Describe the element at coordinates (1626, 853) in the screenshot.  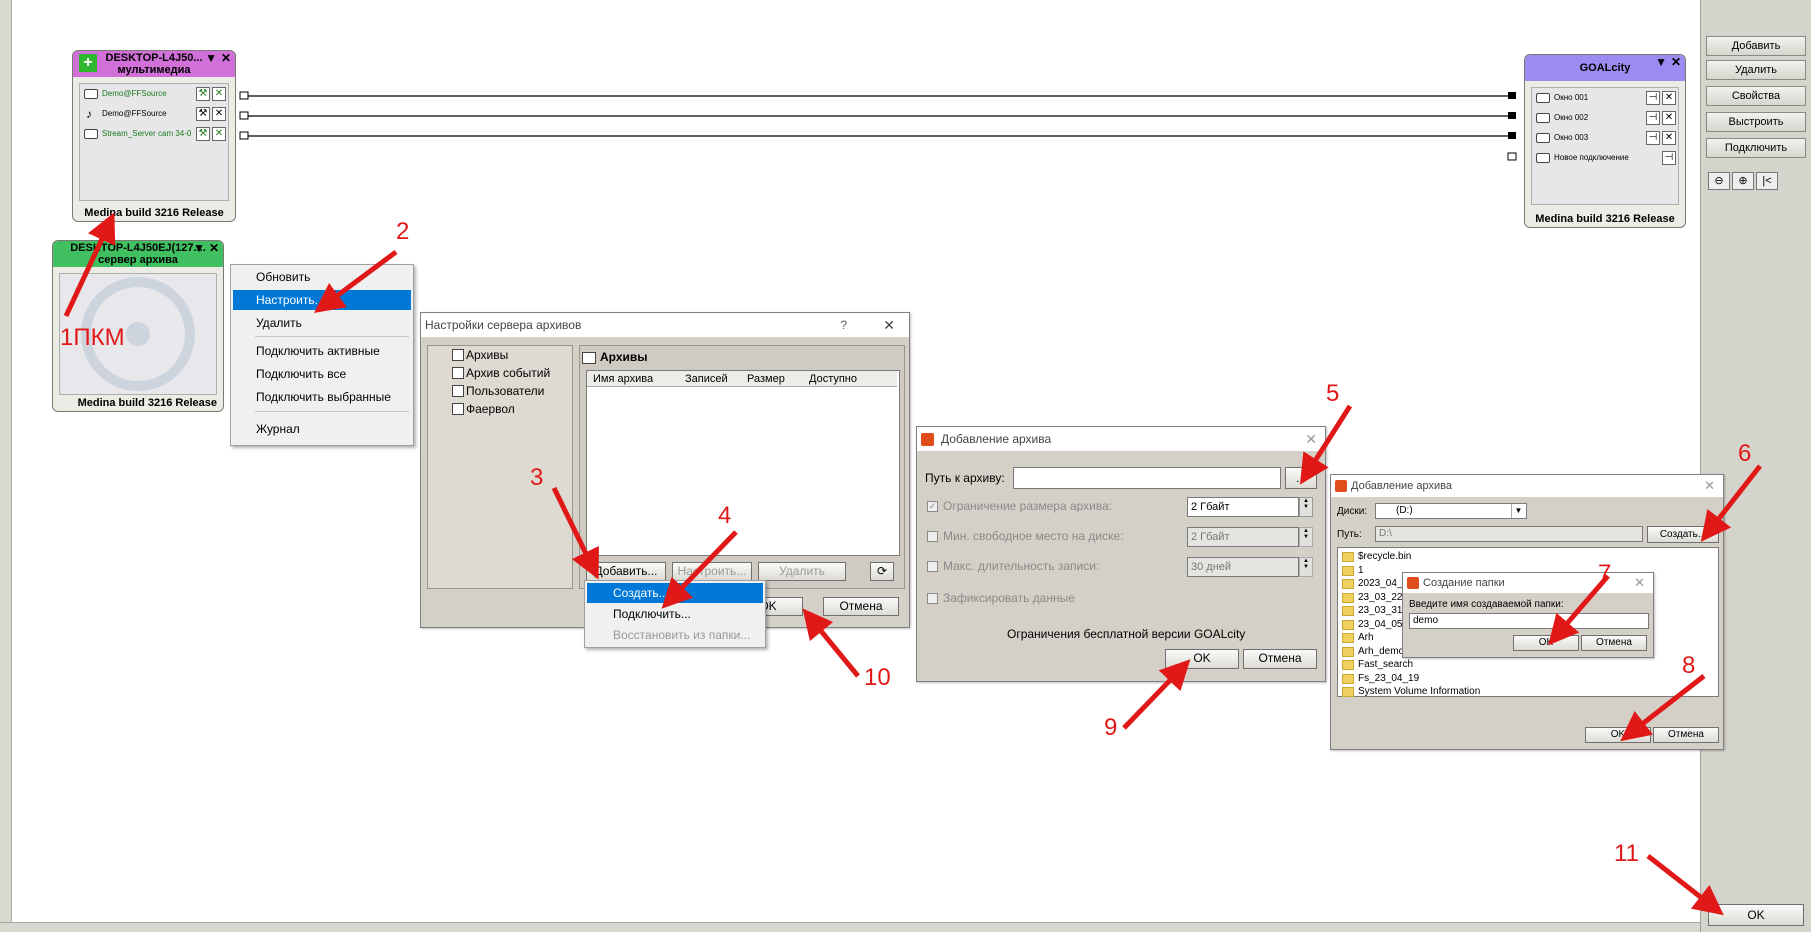
I see `annotation-label: 11` at that location.